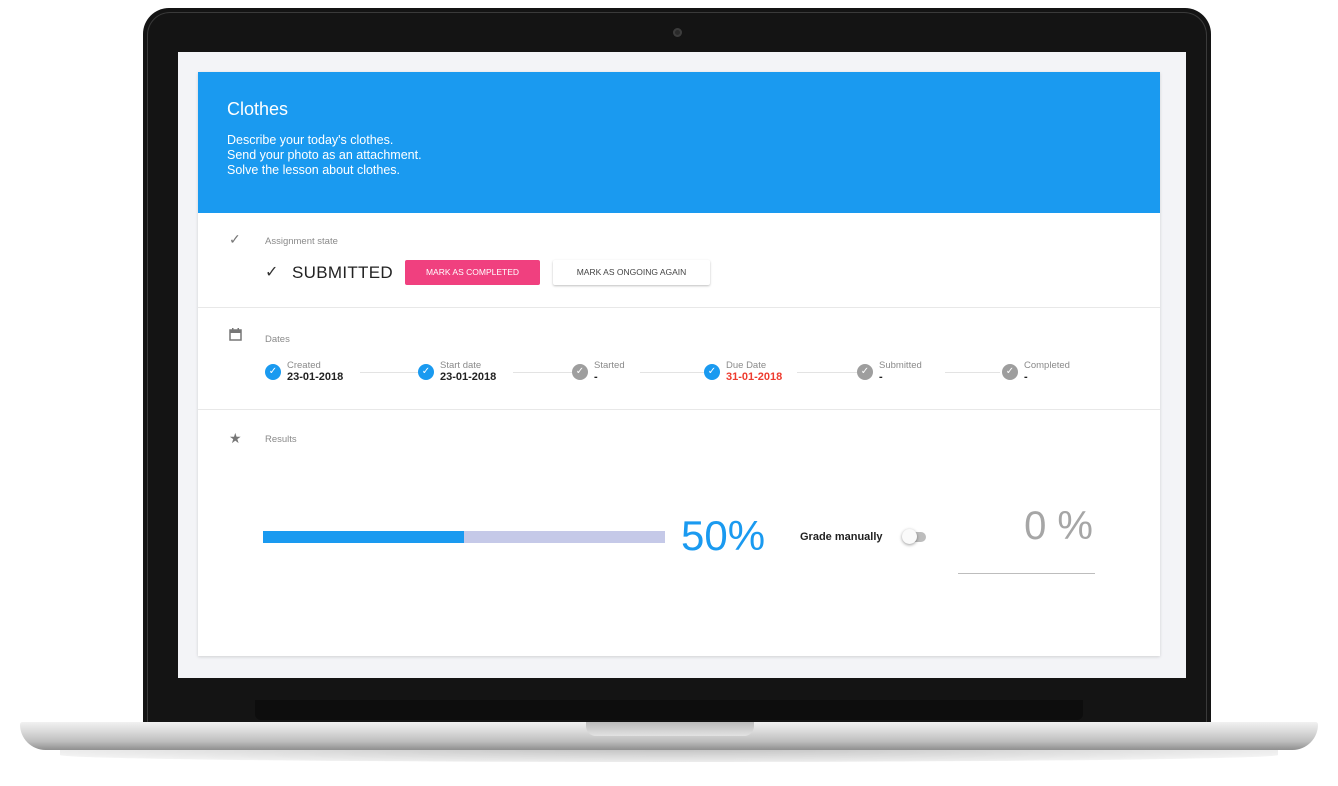 Image resolution: width=1338 pixels, height=786 pixels. Describe the element at coordinates (841, 537) in the screenshot. I see `grade-manually-label: Grade manually` at that location.